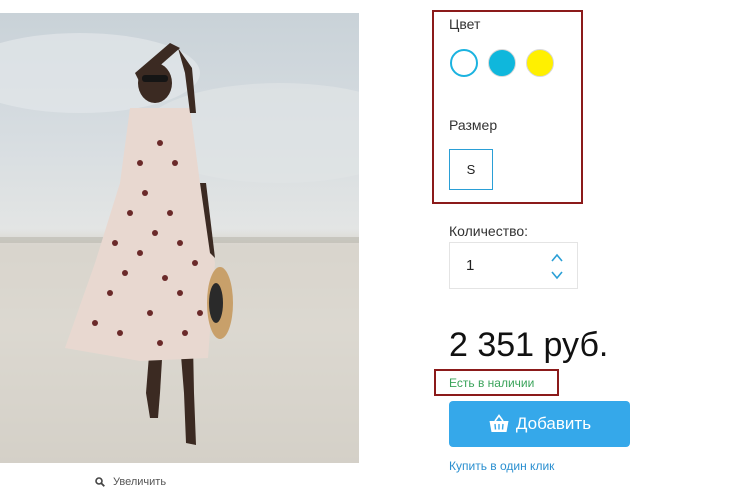 Image resolution: width=740 pixels, height=493 pixels. I want to click on price: 2 351 руб., so click(529, 345).